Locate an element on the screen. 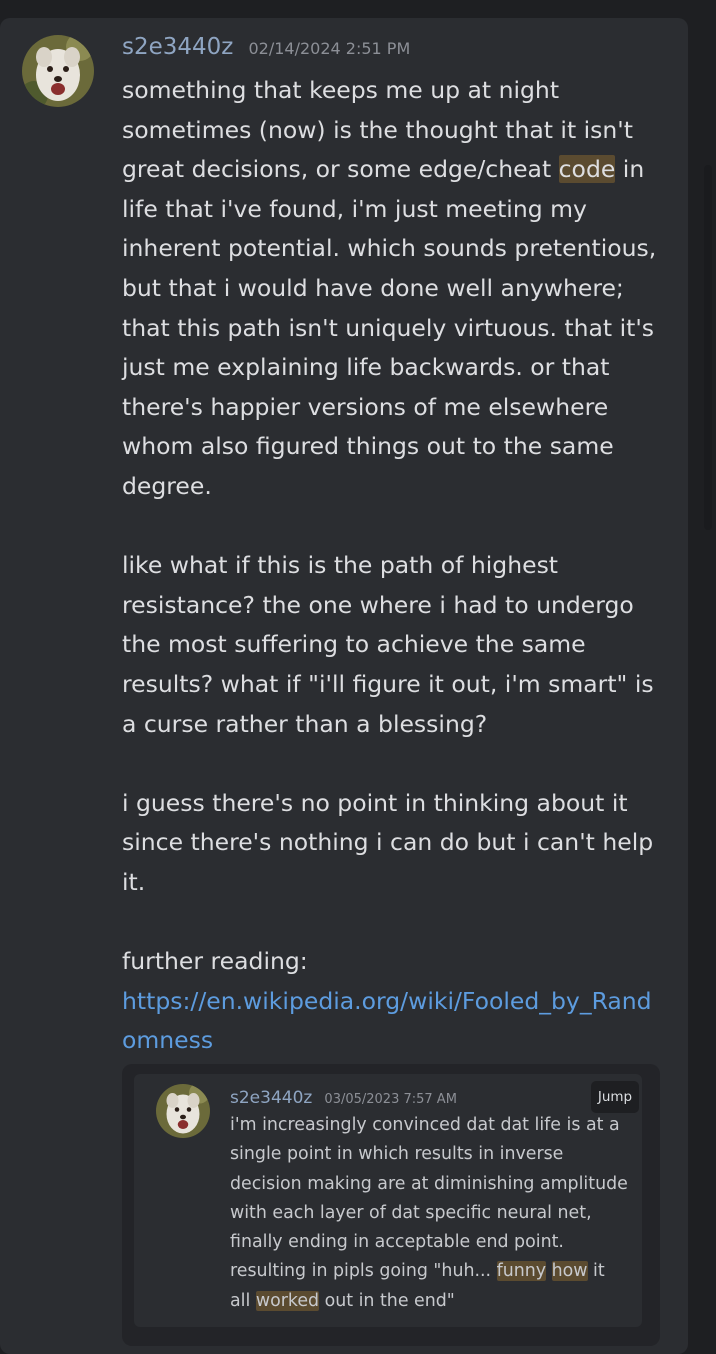  message-paragraph: further reading: is located at coordinates (392, 962).